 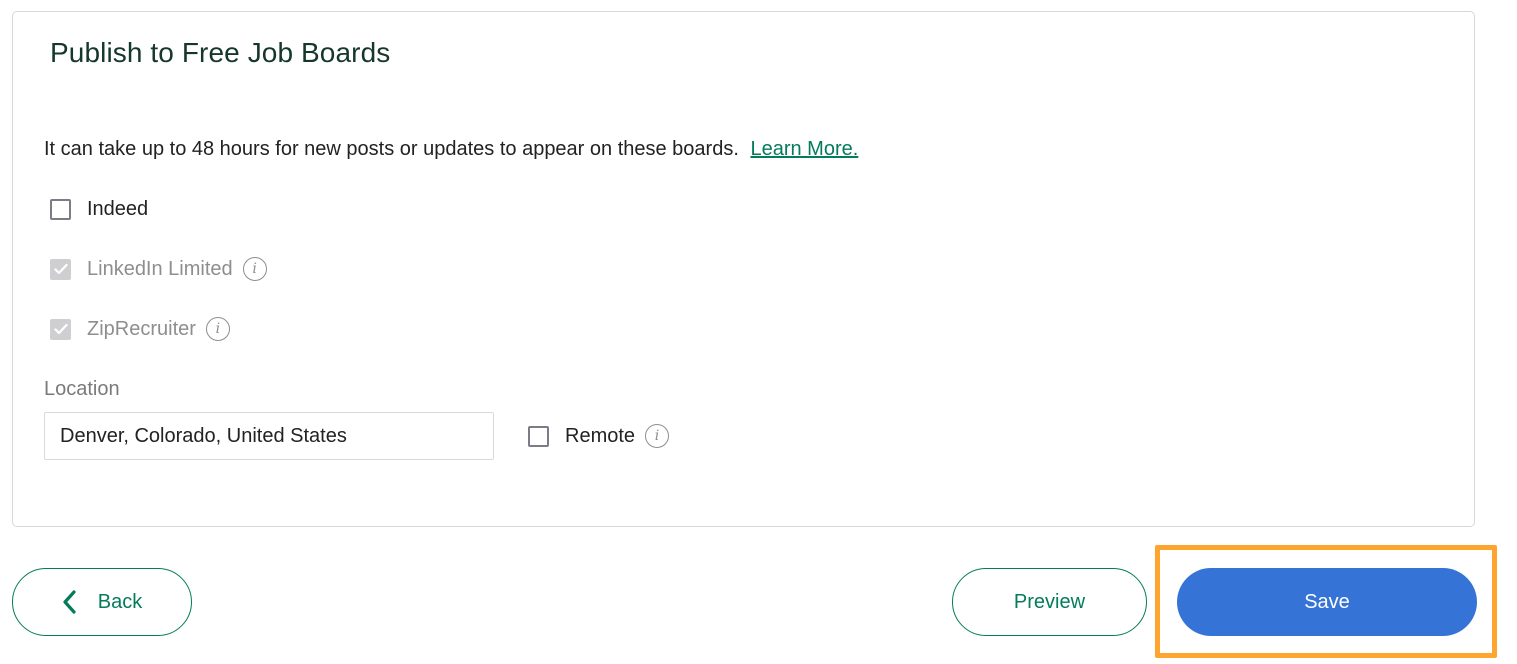 I want to click on ziprecruiter-checkbox, so click(x=60, y=329).